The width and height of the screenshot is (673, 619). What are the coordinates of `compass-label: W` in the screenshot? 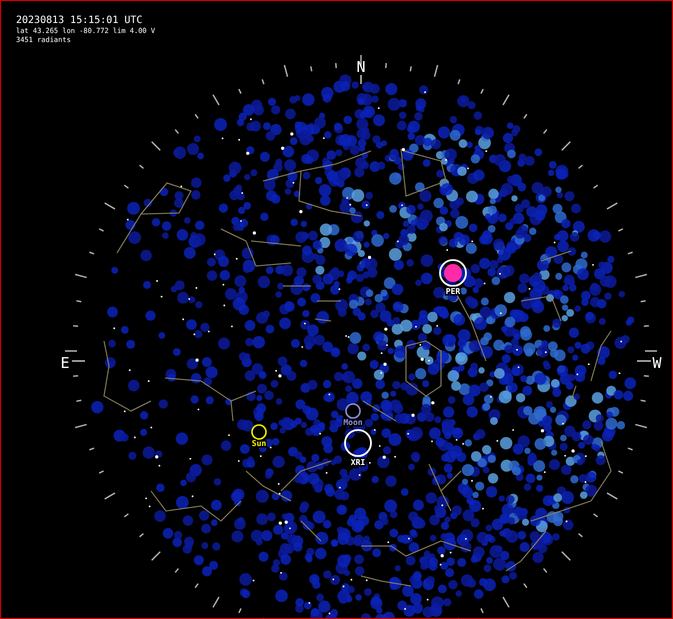 It's located at (657, 363).